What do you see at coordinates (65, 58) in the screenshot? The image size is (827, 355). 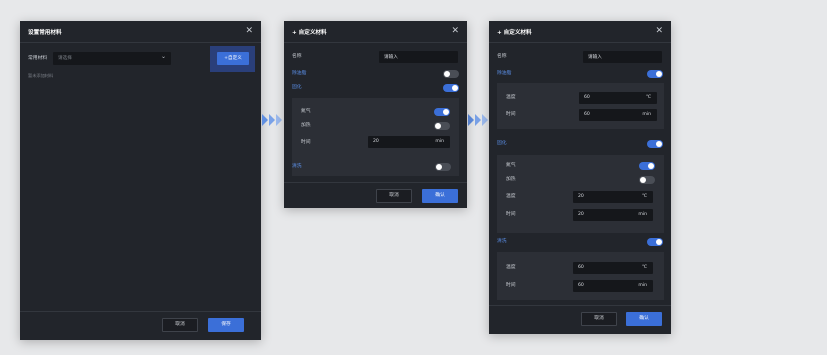 I see `select-placeholder: 请选择` at bounding box center [65, 58].